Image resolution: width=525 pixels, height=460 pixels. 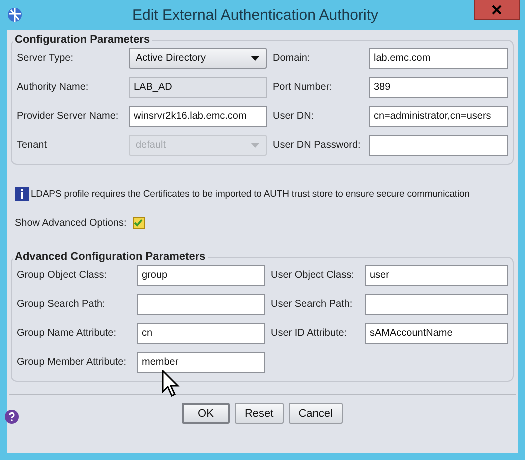 What do you see at coordinates (436, 275) in the screenshot?
I see `input-field: user` at bounding box center [436, 275].